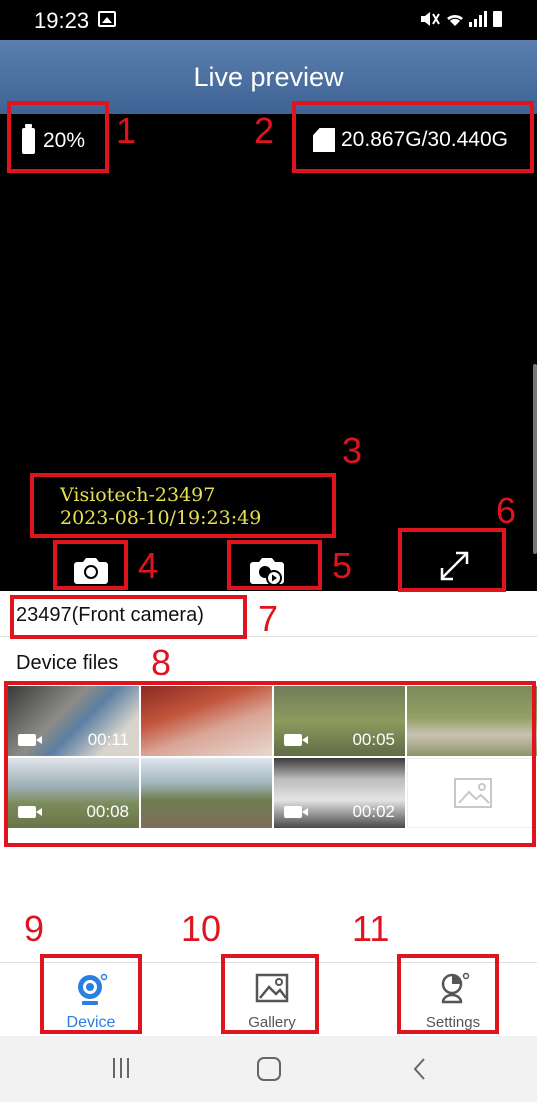  I want to click on system-nav-bar, so click(268, 1069).